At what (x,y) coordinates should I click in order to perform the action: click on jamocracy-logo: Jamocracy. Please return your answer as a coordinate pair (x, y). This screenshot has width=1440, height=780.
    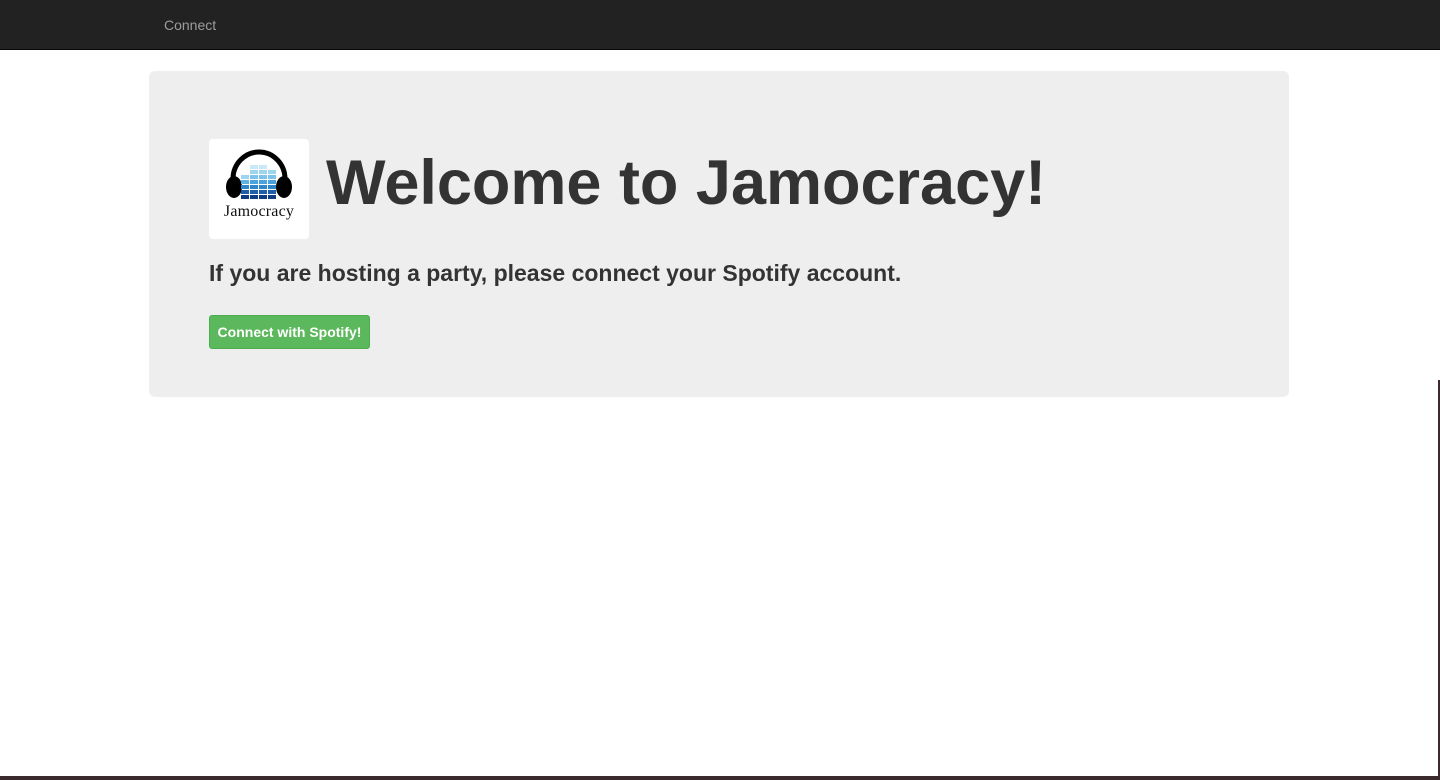
    Looking at the image, I should click on (259, 189).